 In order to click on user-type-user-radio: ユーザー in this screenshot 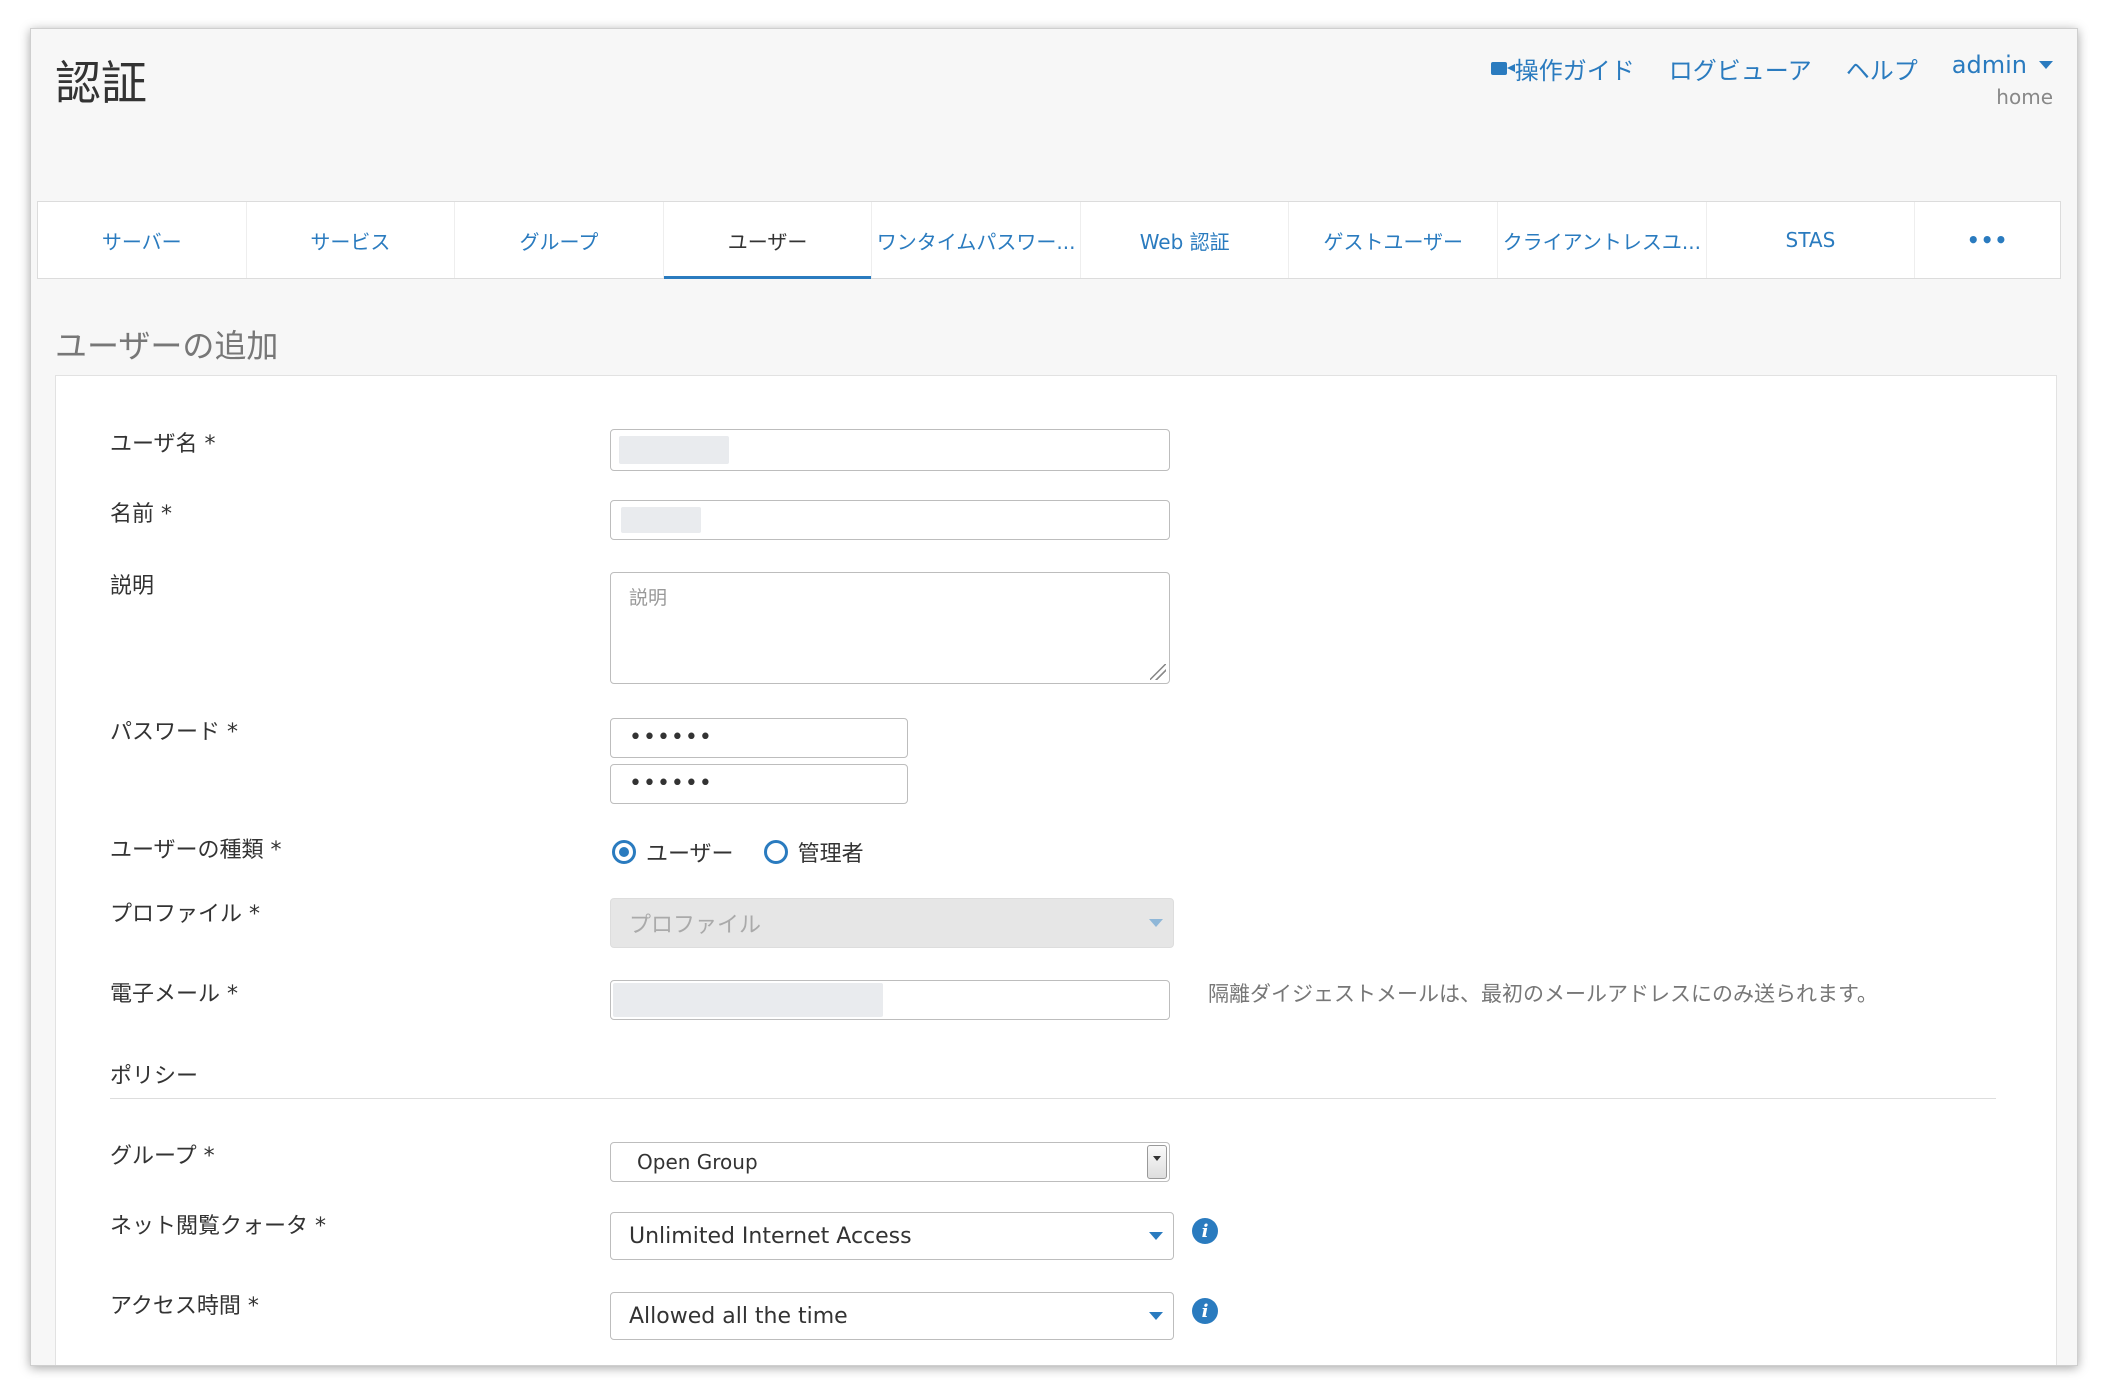, I will do `click(673, 852)`.